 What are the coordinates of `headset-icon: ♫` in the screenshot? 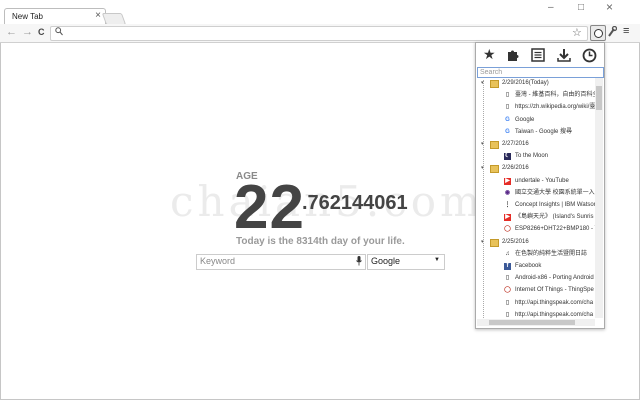 It's located at (507, 254).